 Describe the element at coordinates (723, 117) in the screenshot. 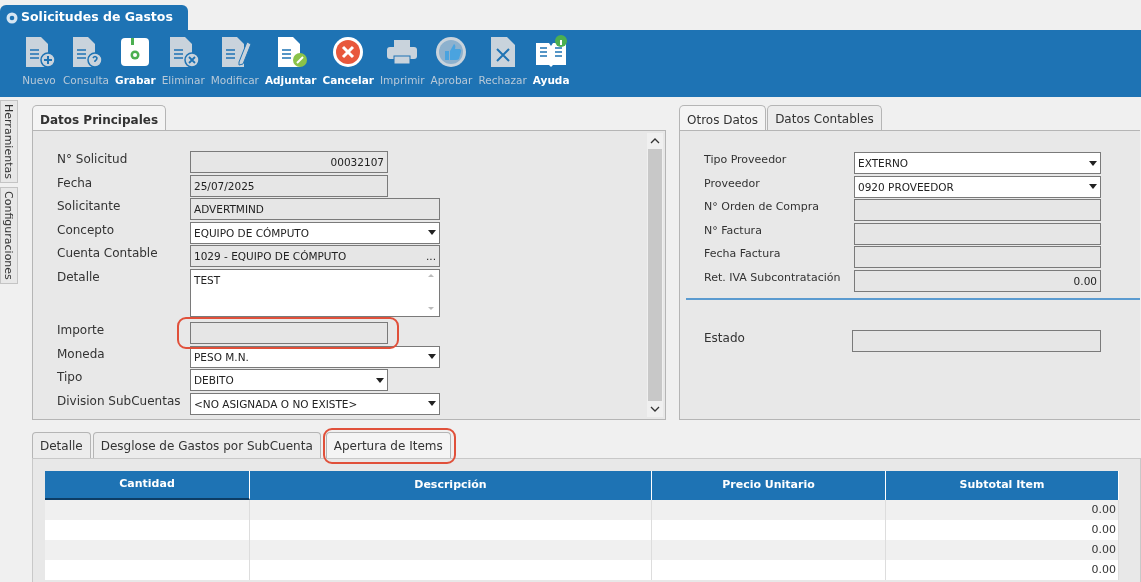

I see `panel-tab: Otros Datos` at that location.